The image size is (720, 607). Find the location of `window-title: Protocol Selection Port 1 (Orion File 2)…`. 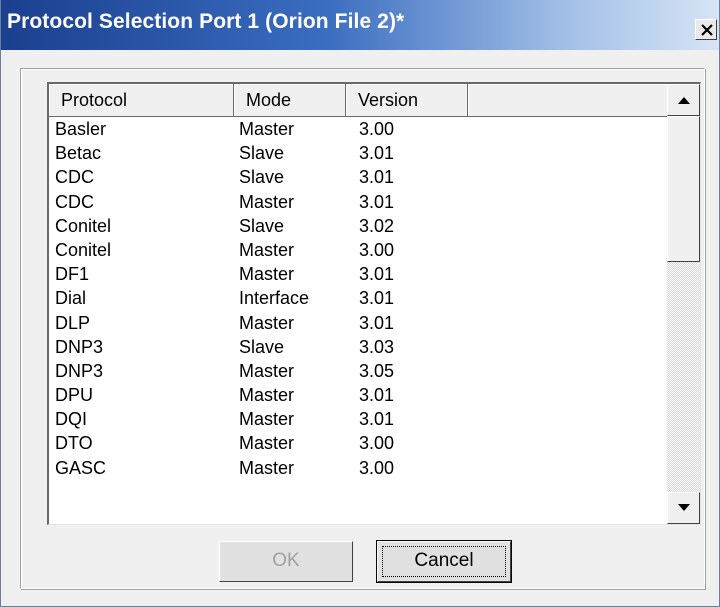

window-title: Protocol Selection Port 1 (Orion File 2)… is located at coordinates (206, 21).